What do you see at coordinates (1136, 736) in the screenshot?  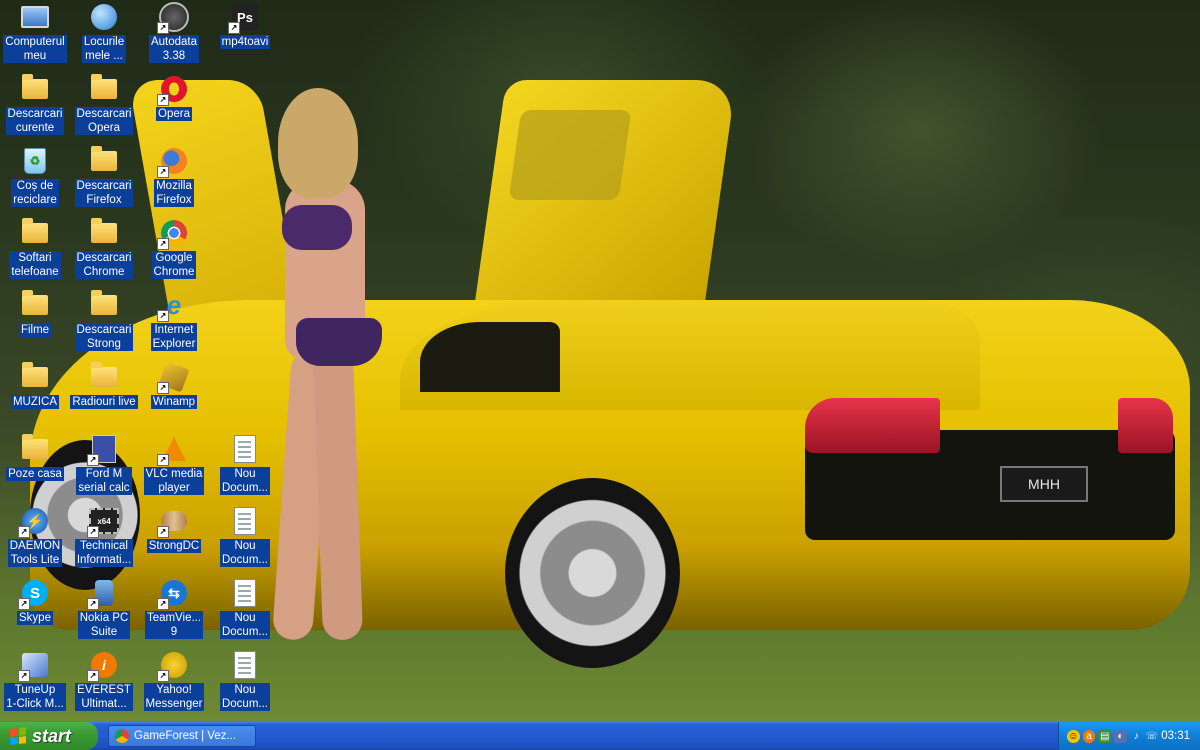 I see `speaker-icon: ♪` at bounding box center [1136, 736].